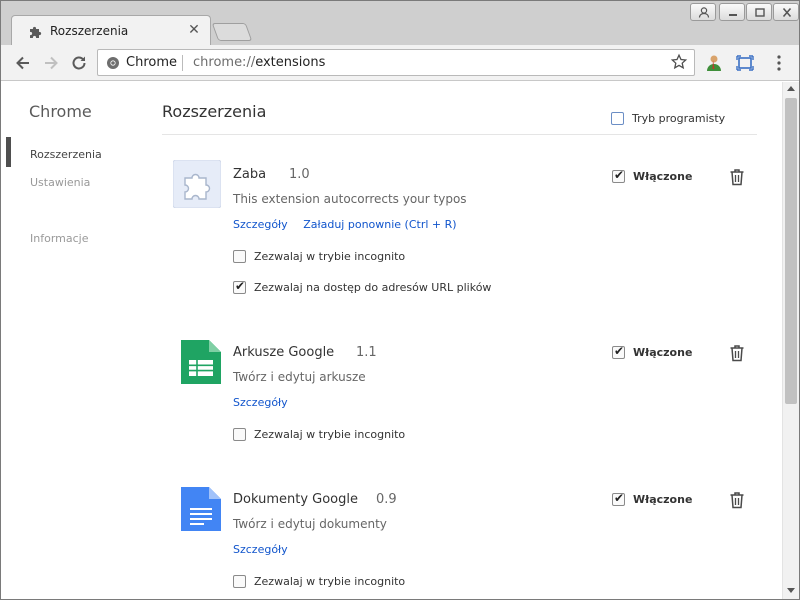 This screenshot has width=800, height=600. What do you see at coordinates (779, 63) in the screenshot?
I see `menu-kebab-icon` at bounding box center [779, 63].